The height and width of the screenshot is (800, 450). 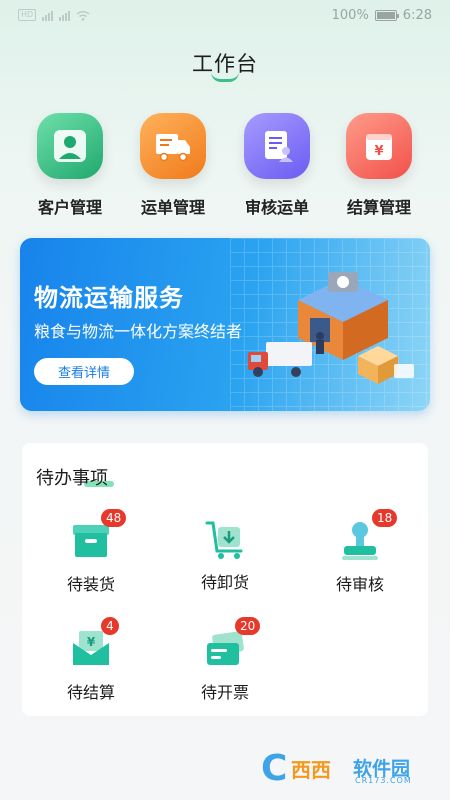 I want to click on hd-badge: HD, so click(x=27, y=15).